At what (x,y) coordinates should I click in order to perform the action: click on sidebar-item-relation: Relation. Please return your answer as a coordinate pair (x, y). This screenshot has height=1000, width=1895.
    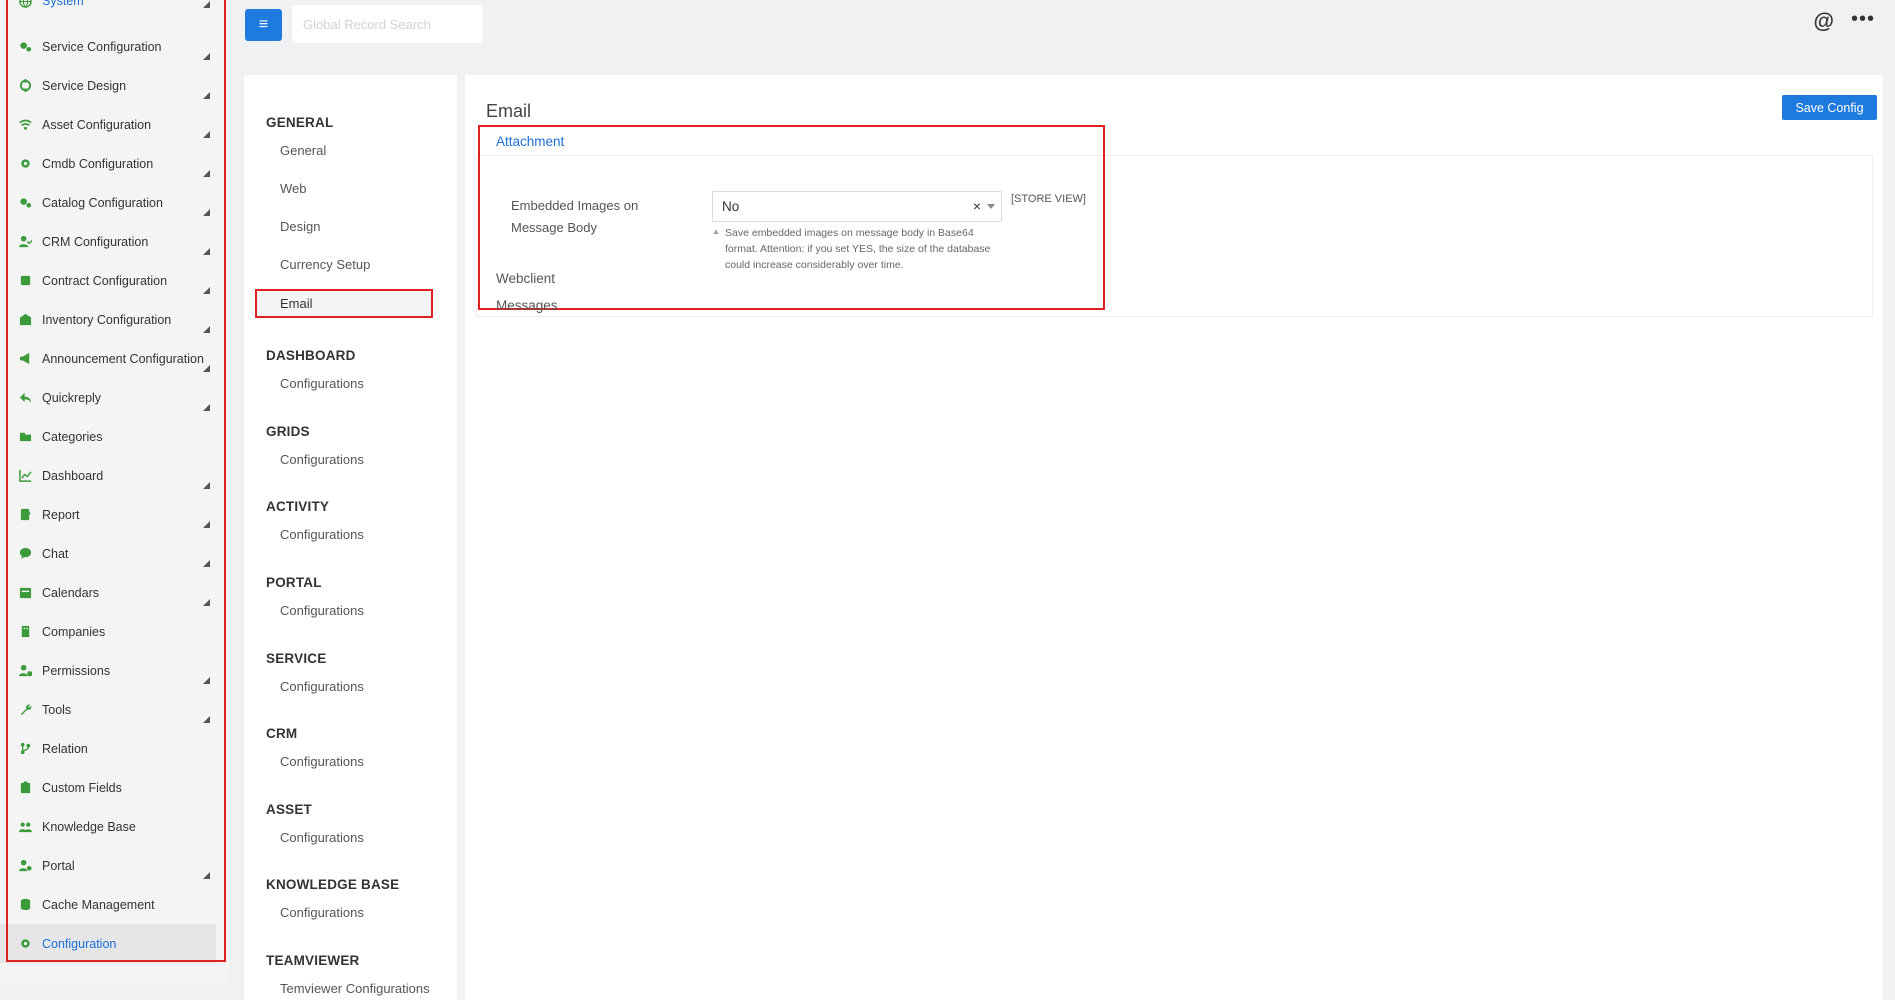
    Looking at the image, I should click on (108, 748).